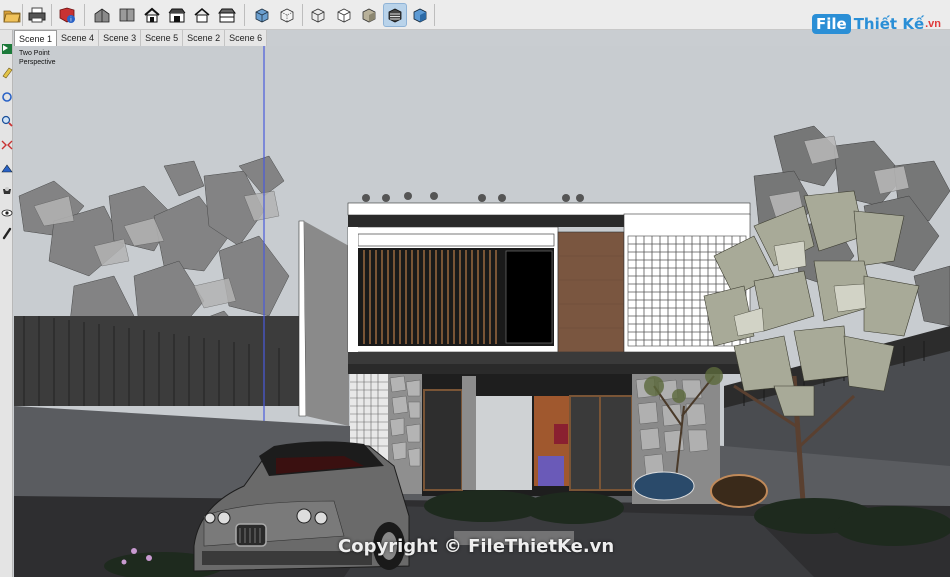 This screenshot has height=577, width=950. I want to click on hidden-line-icon, so click(344, 15).